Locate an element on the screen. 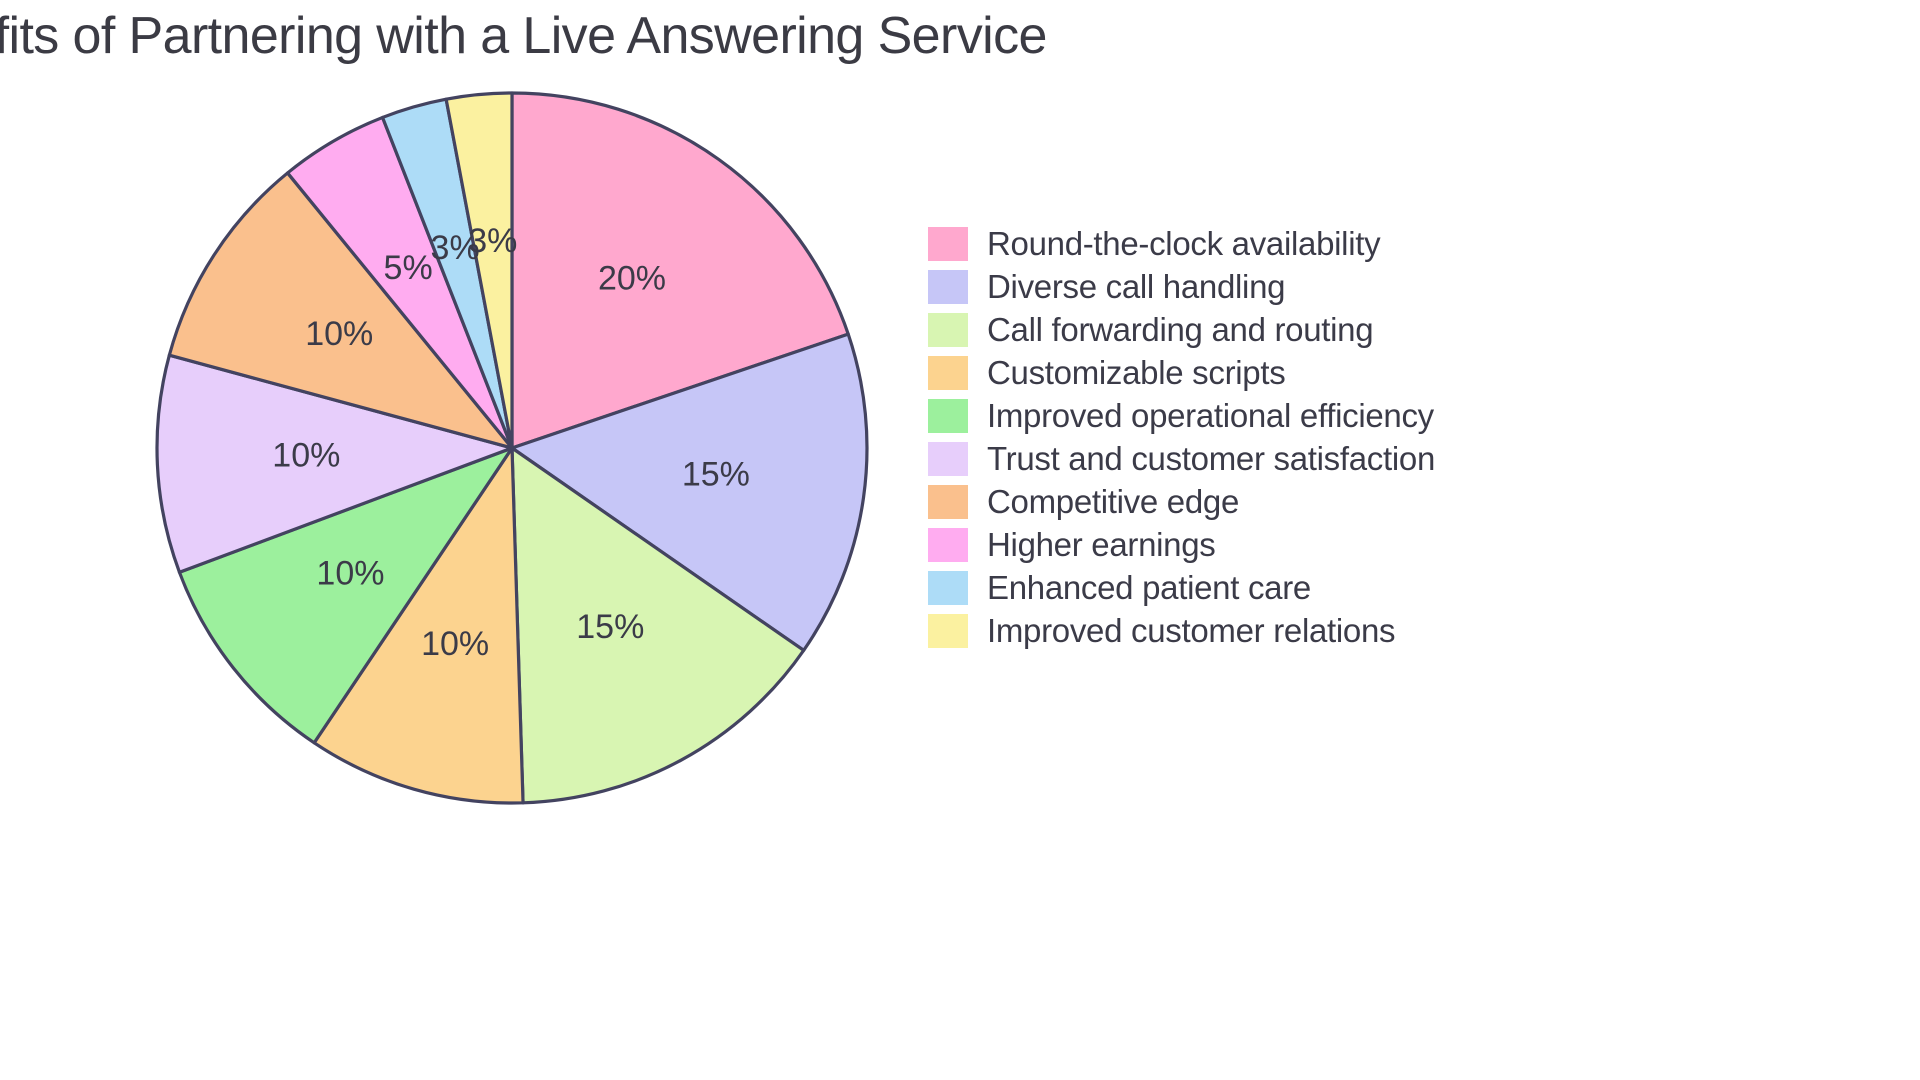 The image size is (1920, 1080). legend-item-label: Customizable scripts is located at coordinates (1136, 372).